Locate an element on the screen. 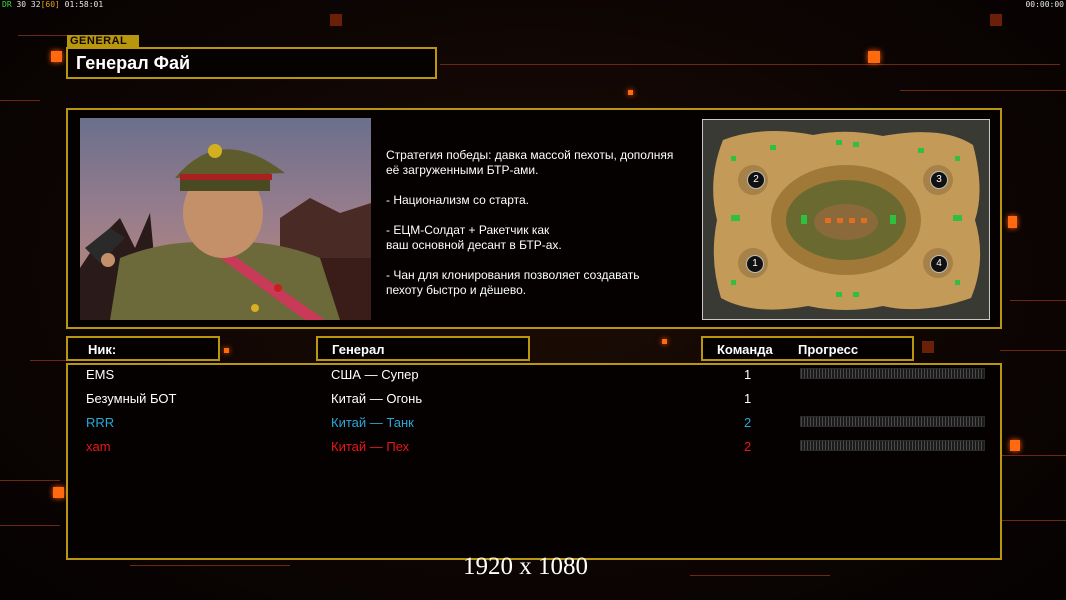 The width and height of the screenshot is (1066, 600). player-row: EMS США — Супер 1 is located at coordinates (533, 376).